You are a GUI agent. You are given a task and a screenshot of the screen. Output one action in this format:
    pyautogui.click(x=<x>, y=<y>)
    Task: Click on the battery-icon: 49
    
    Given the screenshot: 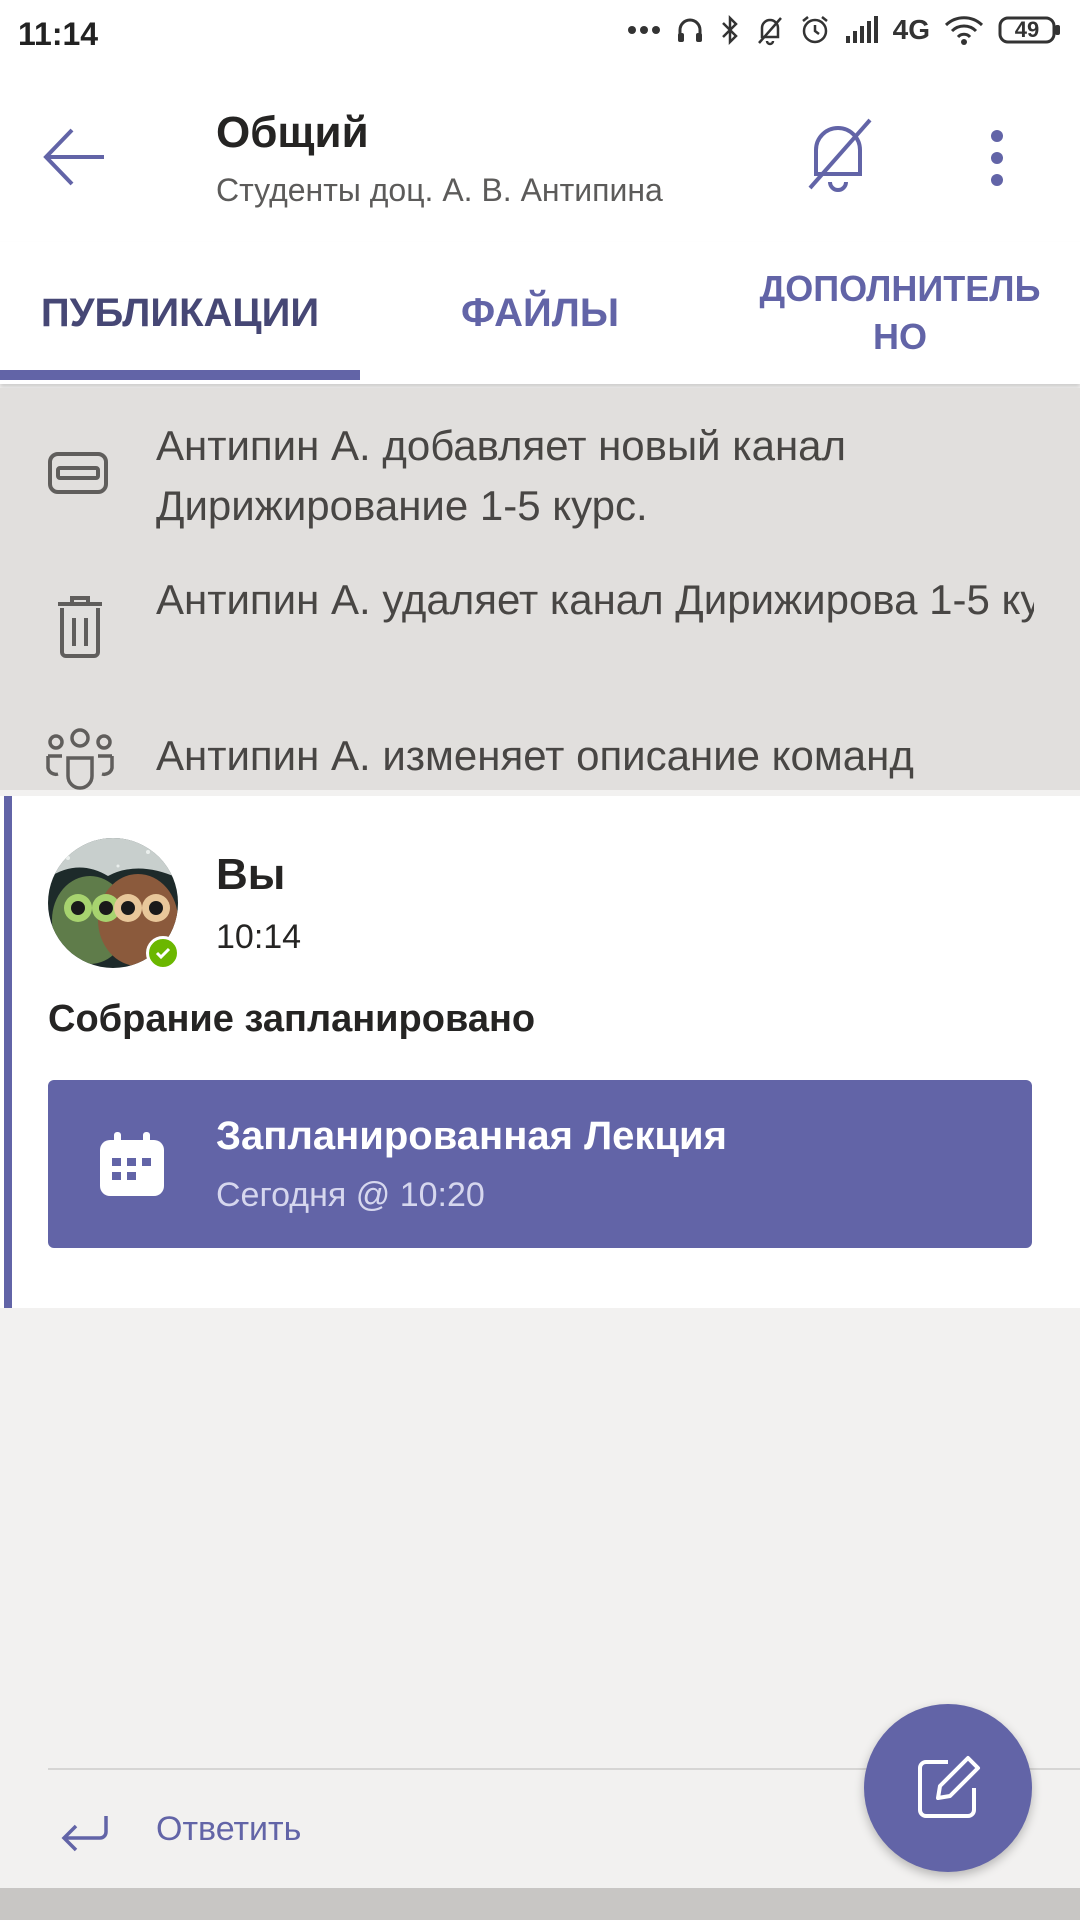 What is the action you would take?
    pyautogui.click(x=1030, y=30)
    